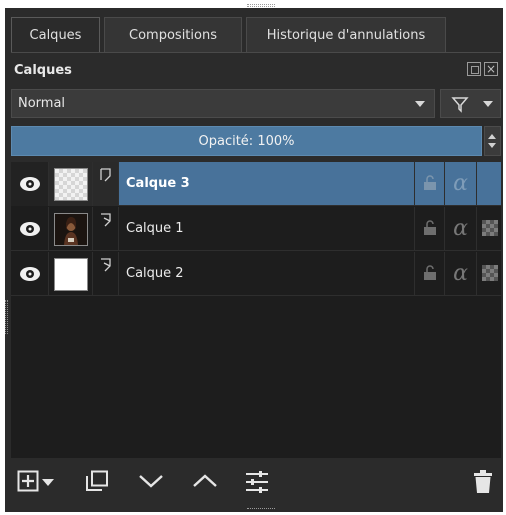  Describe the element at coordinates (470, 103) in the screenshot. I see `layer-filter-button` at that location.